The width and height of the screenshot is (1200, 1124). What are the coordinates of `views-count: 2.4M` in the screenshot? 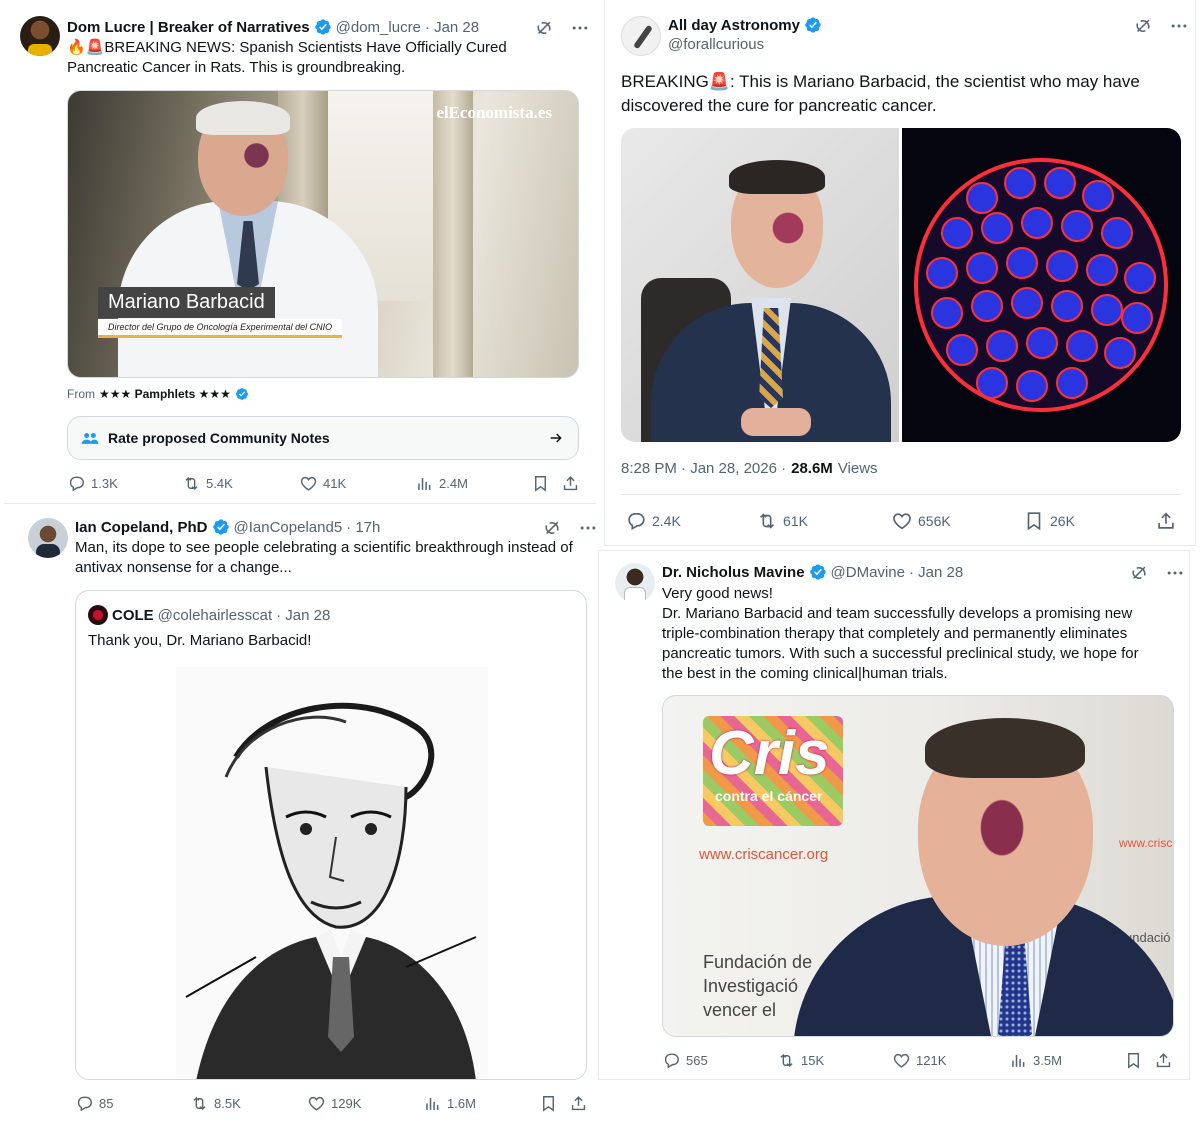 It's located at (453, 483).